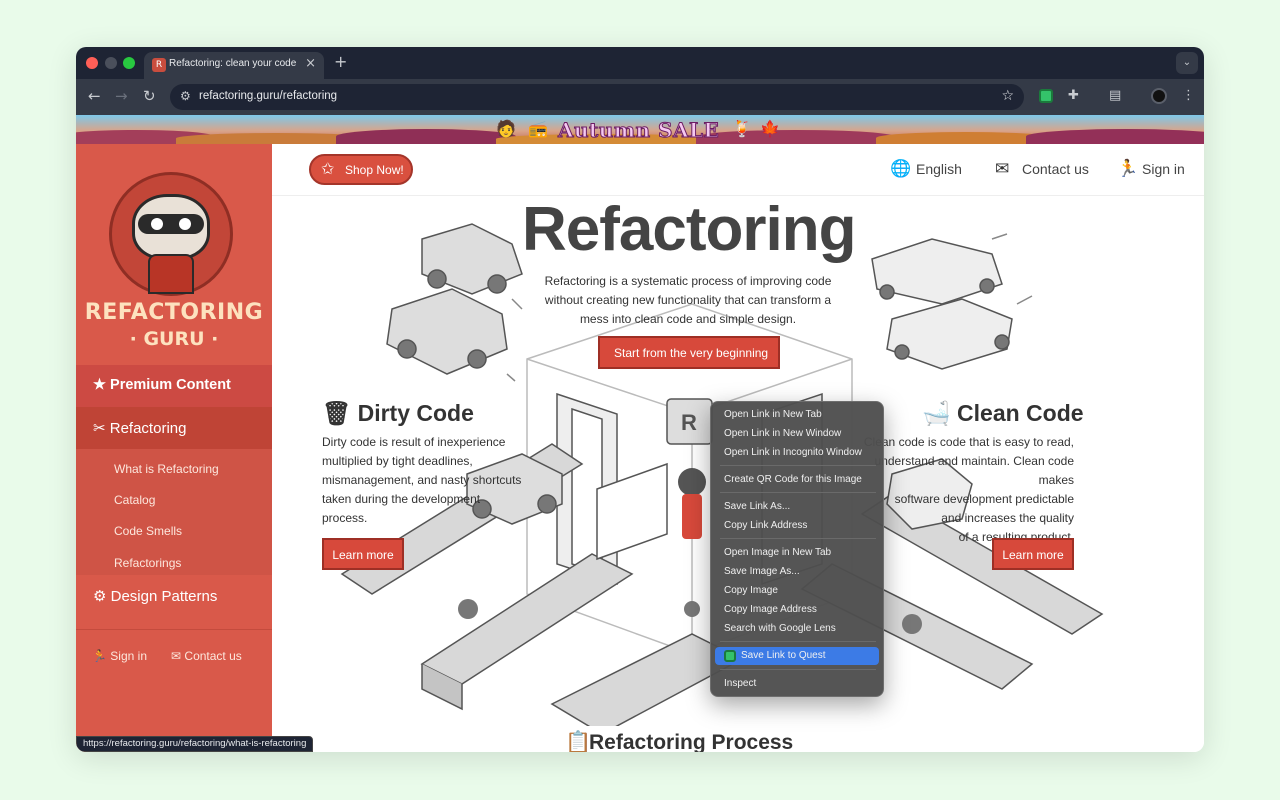  I want to click on sidebar-sign-in-link: 🏃 Sign in, so click(119, 656).